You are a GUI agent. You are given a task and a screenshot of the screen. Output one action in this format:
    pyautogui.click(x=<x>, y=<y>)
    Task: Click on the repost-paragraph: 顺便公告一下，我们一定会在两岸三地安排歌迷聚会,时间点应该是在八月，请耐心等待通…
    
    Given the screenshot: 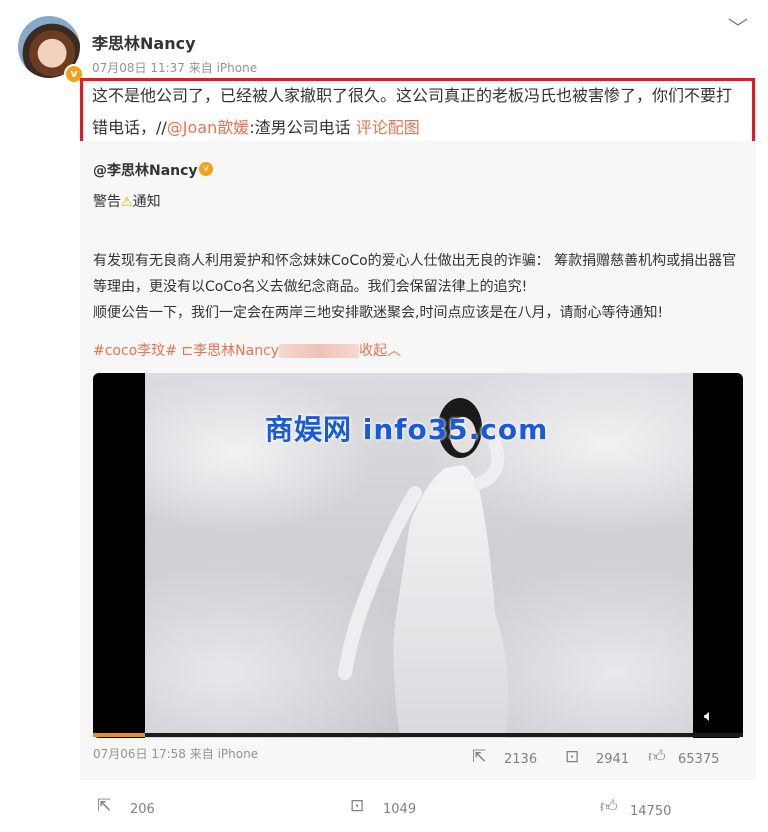 What is the action you would take?
    pyautogui.click(x=378, y=313)
    